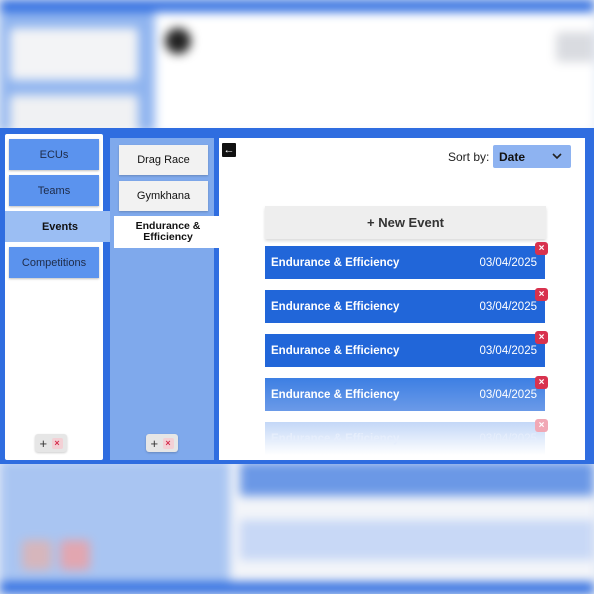  I want to click on event-type-gymkhana: Gymkhana, so click(163, 196).